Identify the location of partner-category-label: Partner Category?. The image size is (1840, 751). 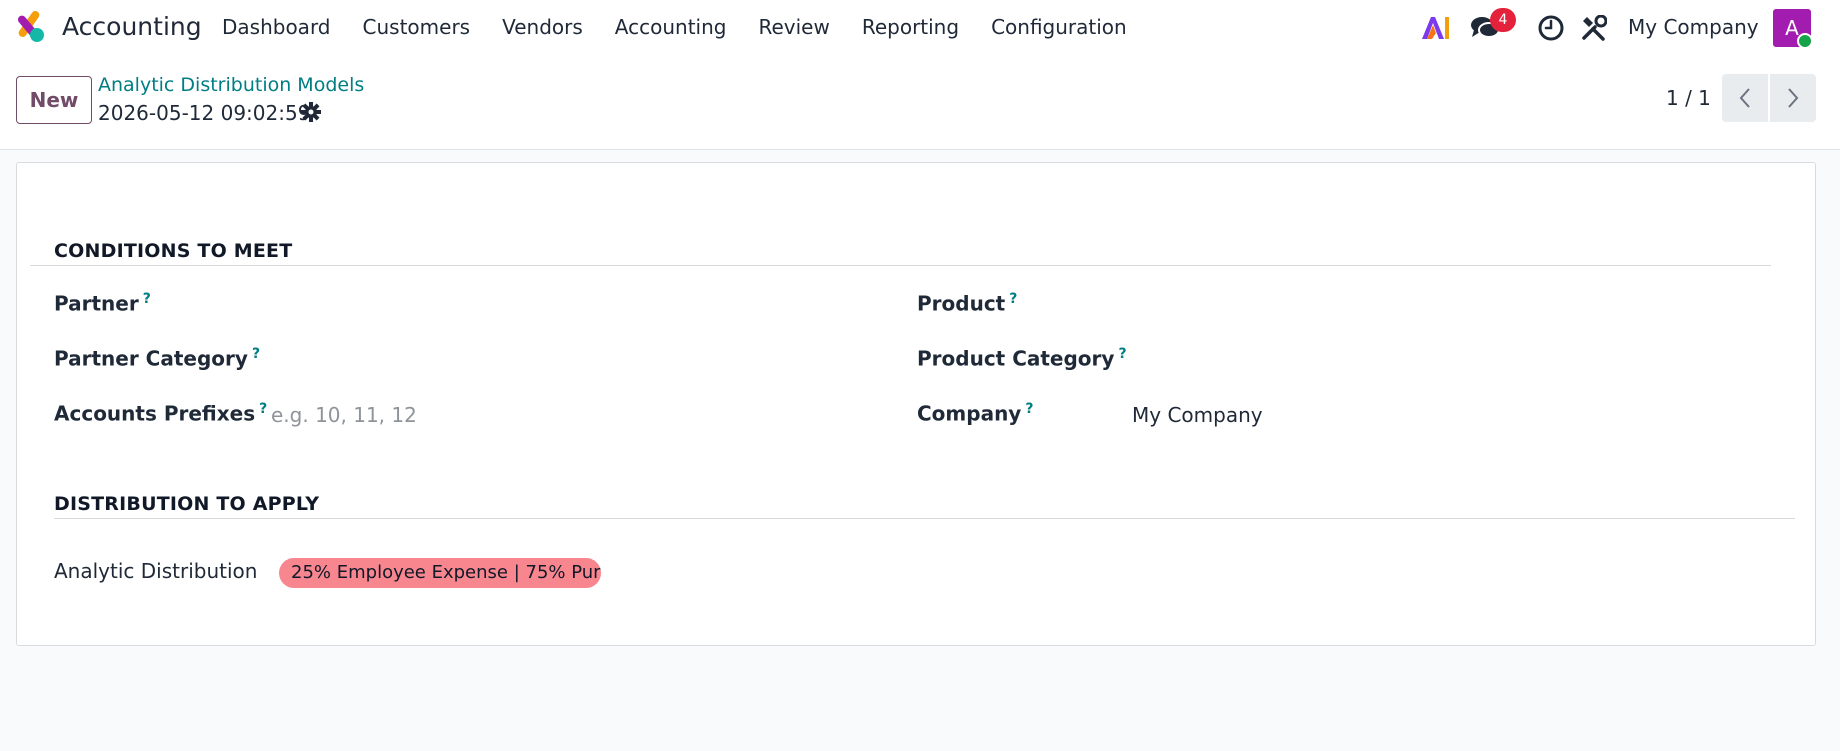
(157, 358).